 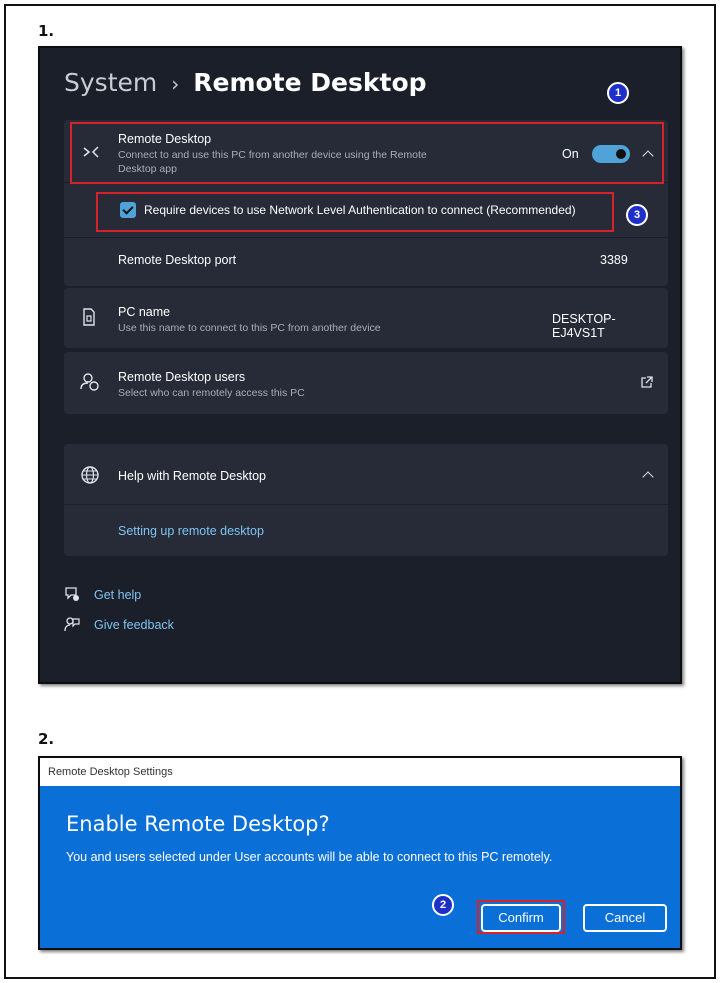 I want to click on port-label: Remote Desktop port, so click(x=177, y=260).